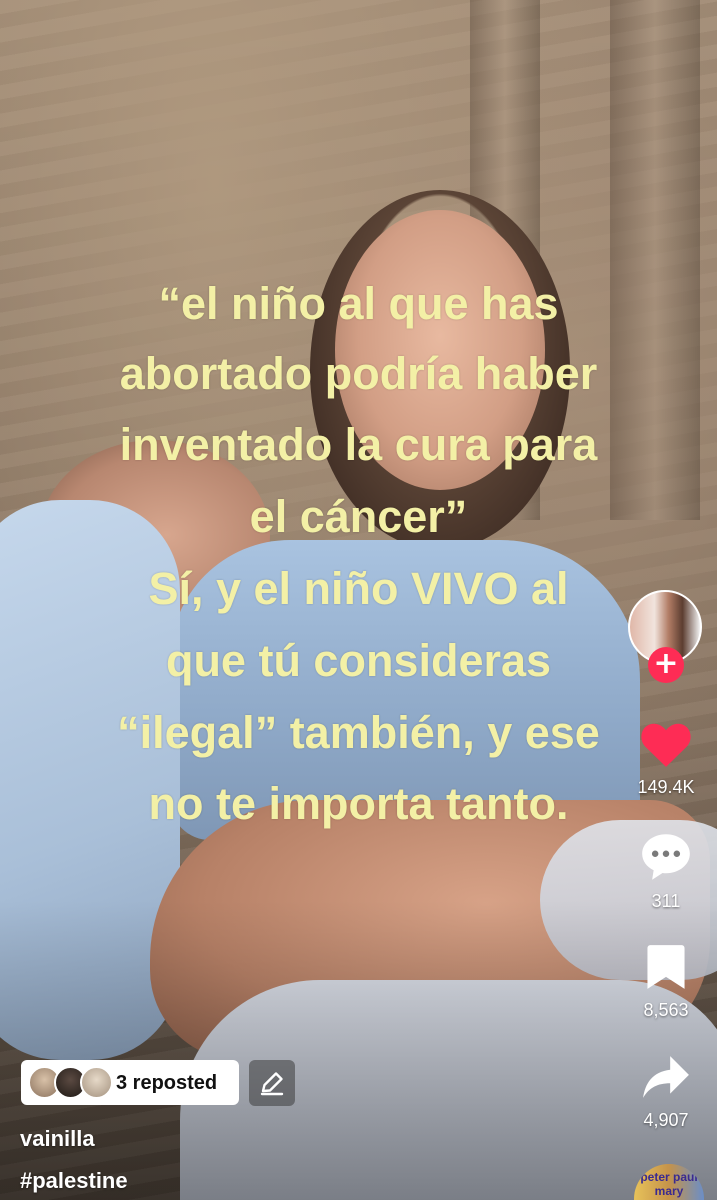 This screenshot has height=1200, width=717. What do you see at coordinates (358, 303) in the screenshot?
I see `caption-line: “el niño al que has` at bounding box center [358, 303].